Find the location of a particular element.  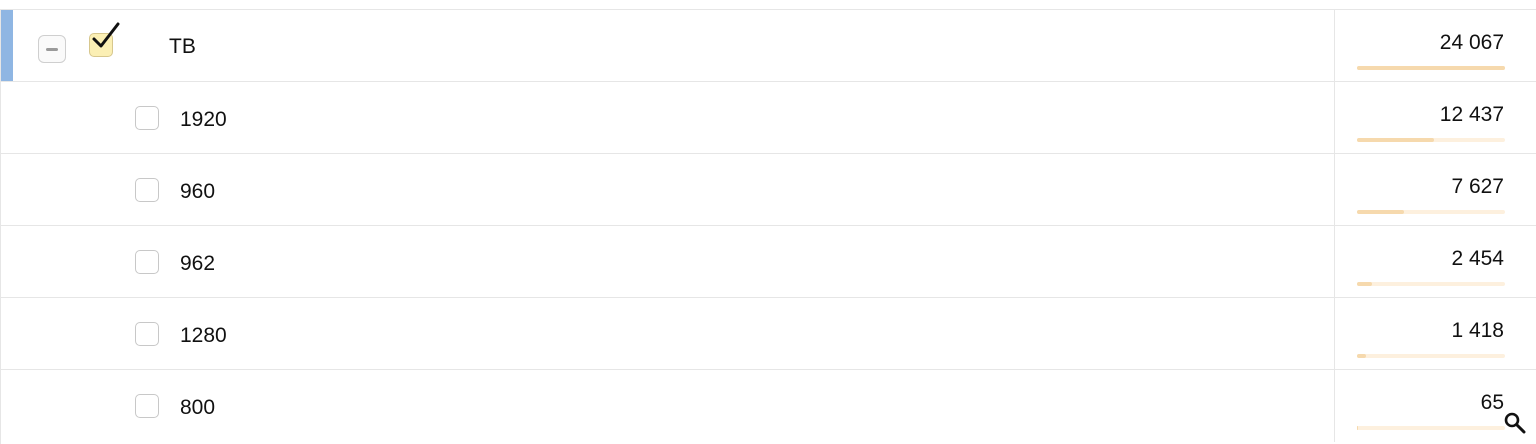

search-icon is located at coordinates (1515, 423).